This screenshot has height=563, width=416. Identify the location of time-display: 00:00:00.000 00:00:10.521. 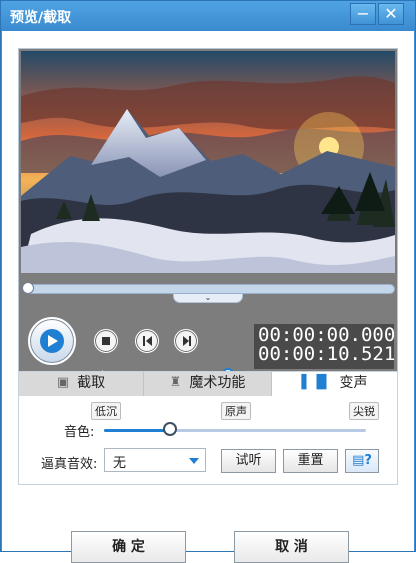
(325, 346).